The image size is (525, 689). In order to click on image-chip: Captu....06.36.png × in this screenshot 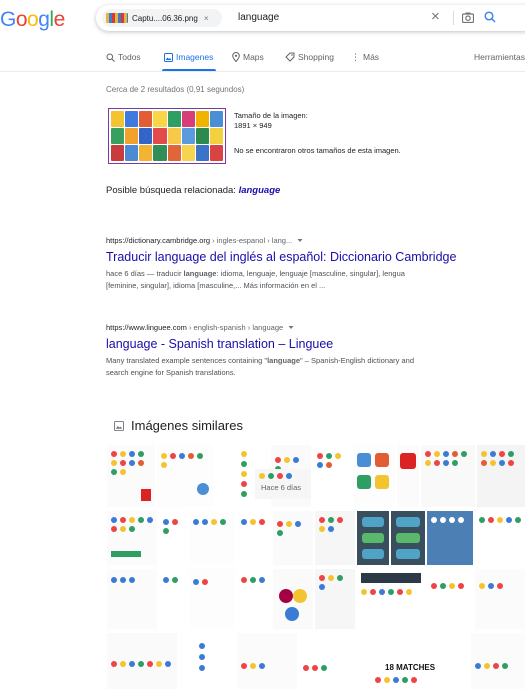, I will do `click(162, 18)`.